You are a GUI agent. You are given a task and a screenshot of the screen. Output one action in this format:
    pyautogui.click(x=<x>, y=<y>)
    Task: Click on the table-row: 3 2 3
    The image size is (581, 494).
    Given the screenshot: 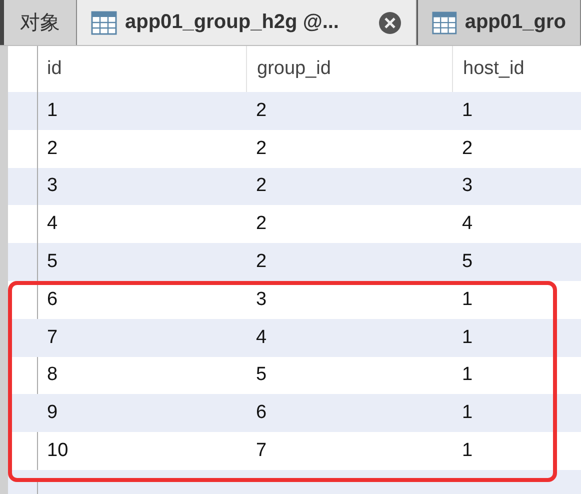 What is the action you would take?
    pyautogui.click(x=294, y=187)
    